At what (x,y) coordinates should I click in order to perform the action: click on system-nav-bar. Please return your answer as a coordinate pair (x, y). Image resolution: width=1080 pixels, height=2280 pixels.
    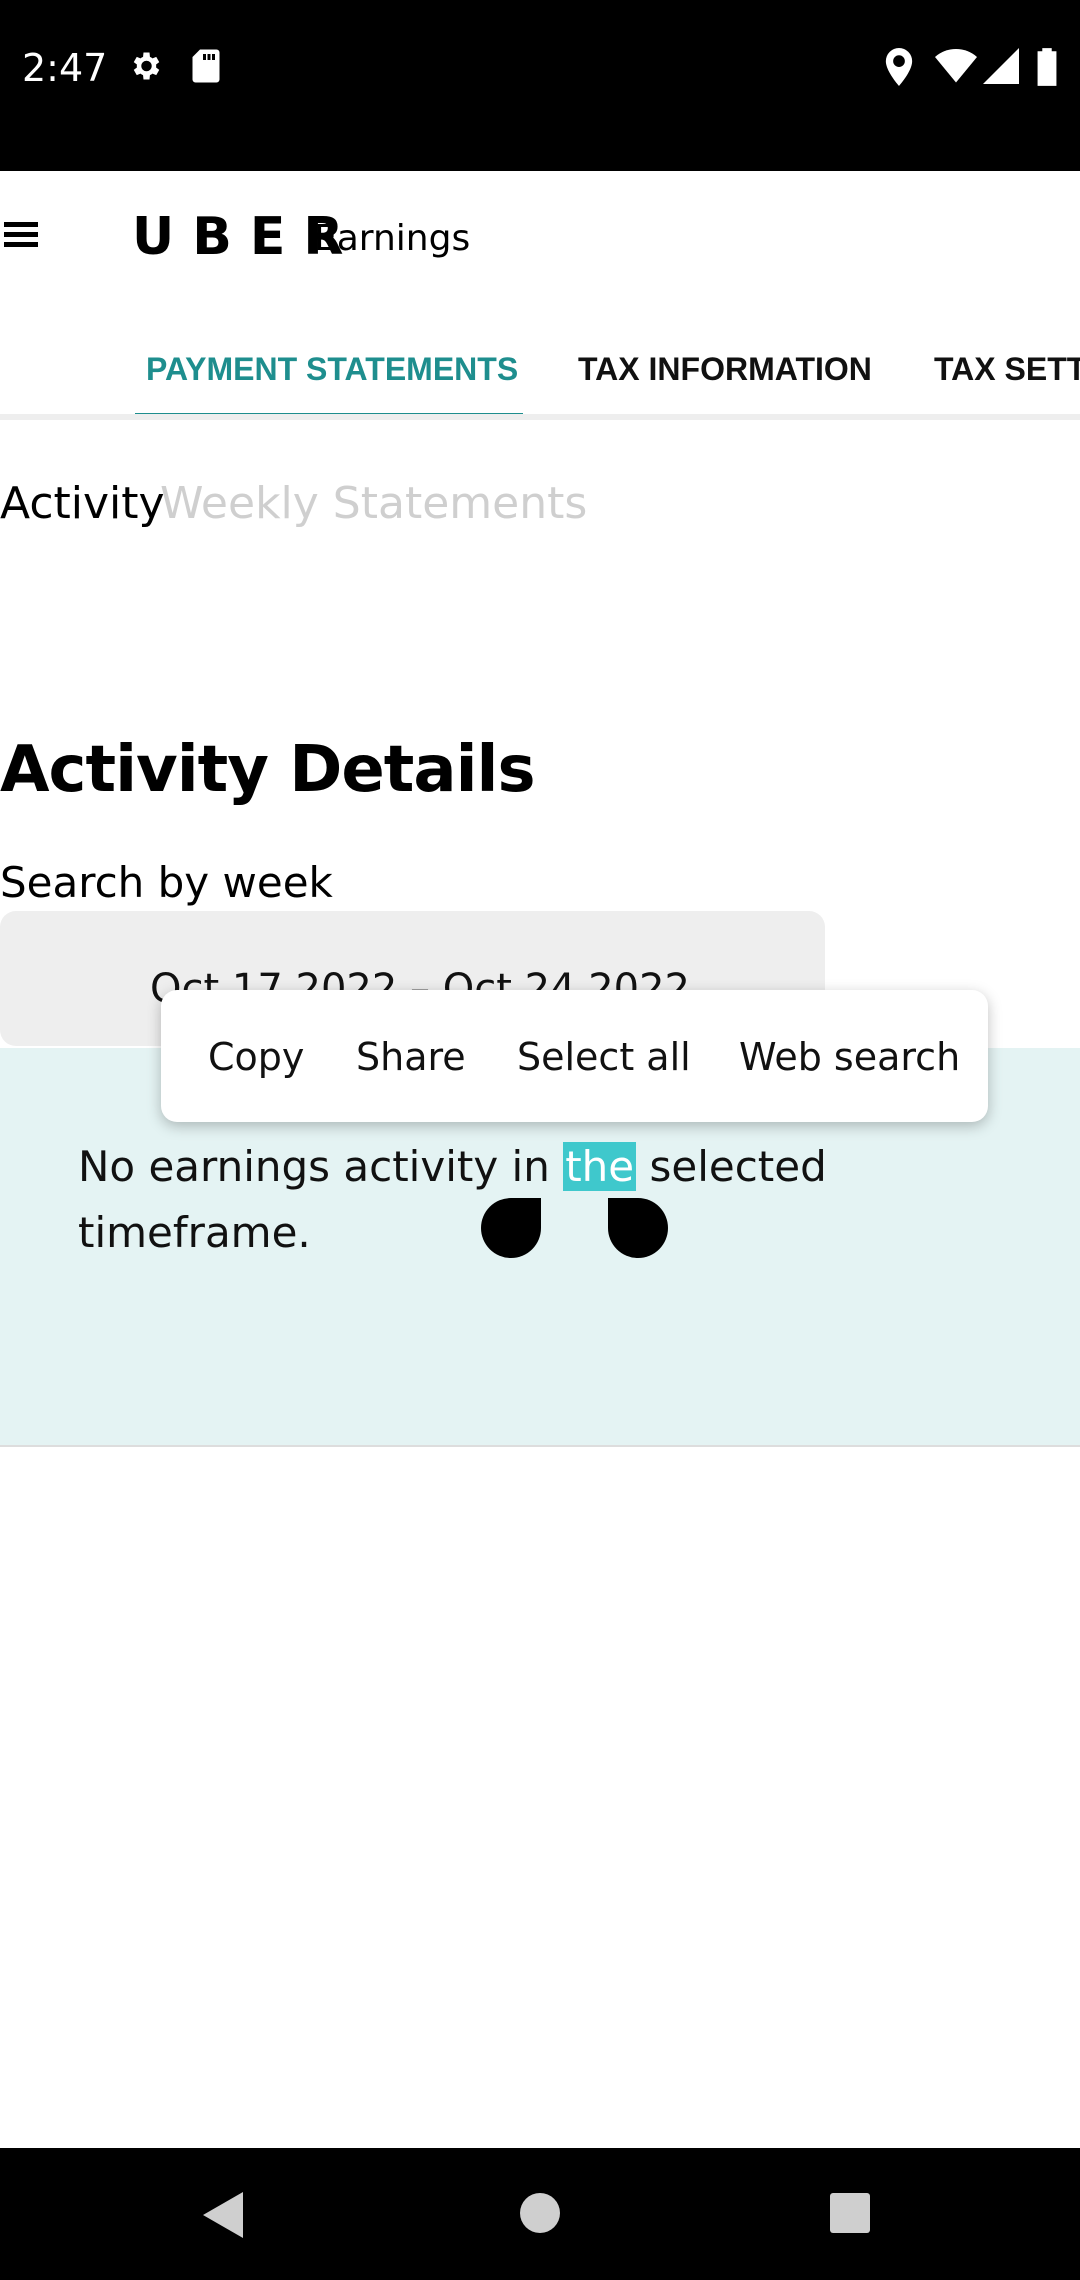
    Looking at the image, I should click on (540, 2214).